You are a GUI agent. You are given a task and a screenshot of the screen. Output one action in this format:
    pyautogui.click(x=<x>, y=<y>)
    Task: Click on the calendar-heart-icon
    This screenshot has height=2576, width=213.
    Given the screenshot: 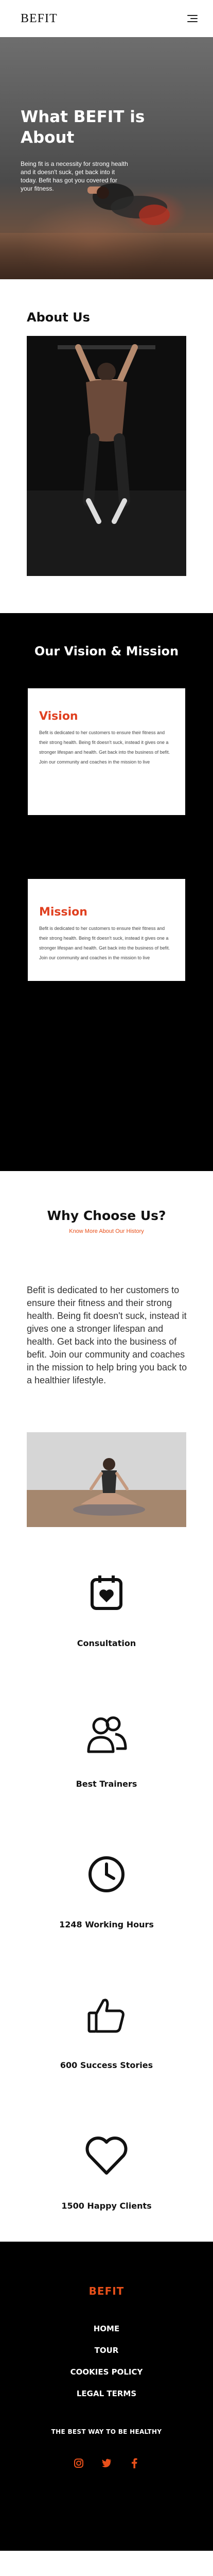 What is the action you would take?
    pyautogui.click(x=106, y=1593)
    